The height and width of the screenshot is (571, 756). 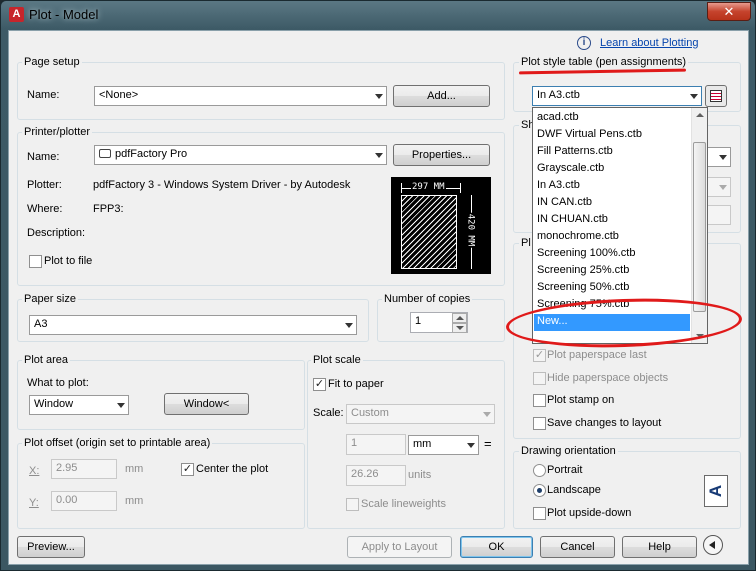 I want to click on offset-x-unit: mm, so click(x=134, y=469).